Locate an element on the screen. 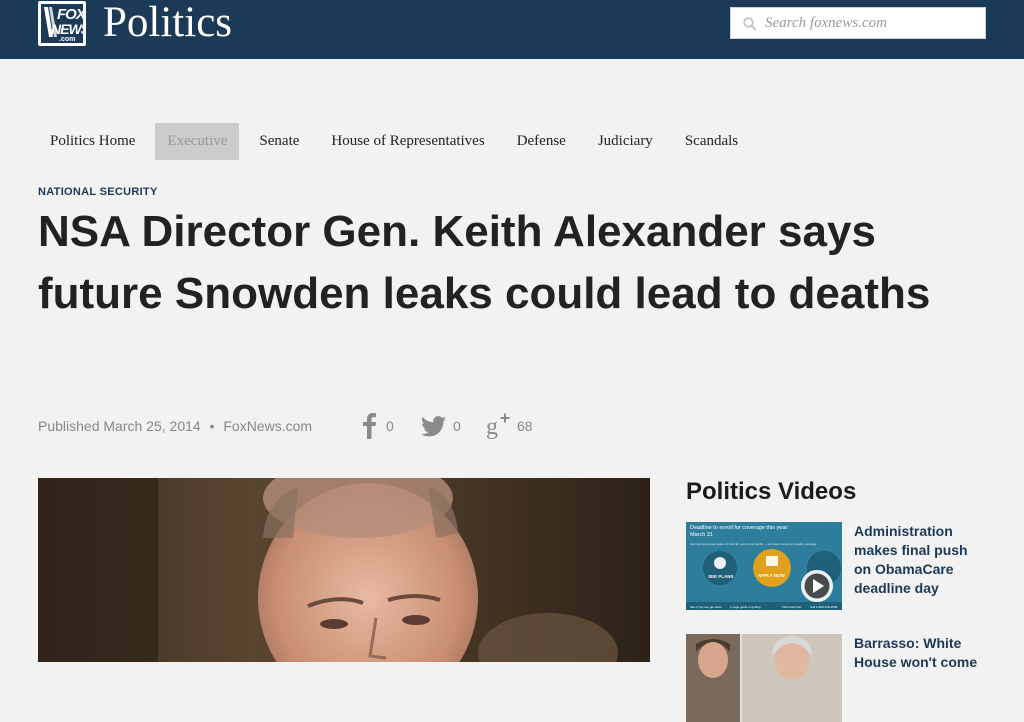 Image resolution: width=1024 pixels, height=722 pixels. thumb-bottom-3: Find local help is located at coordinates (792, 607).